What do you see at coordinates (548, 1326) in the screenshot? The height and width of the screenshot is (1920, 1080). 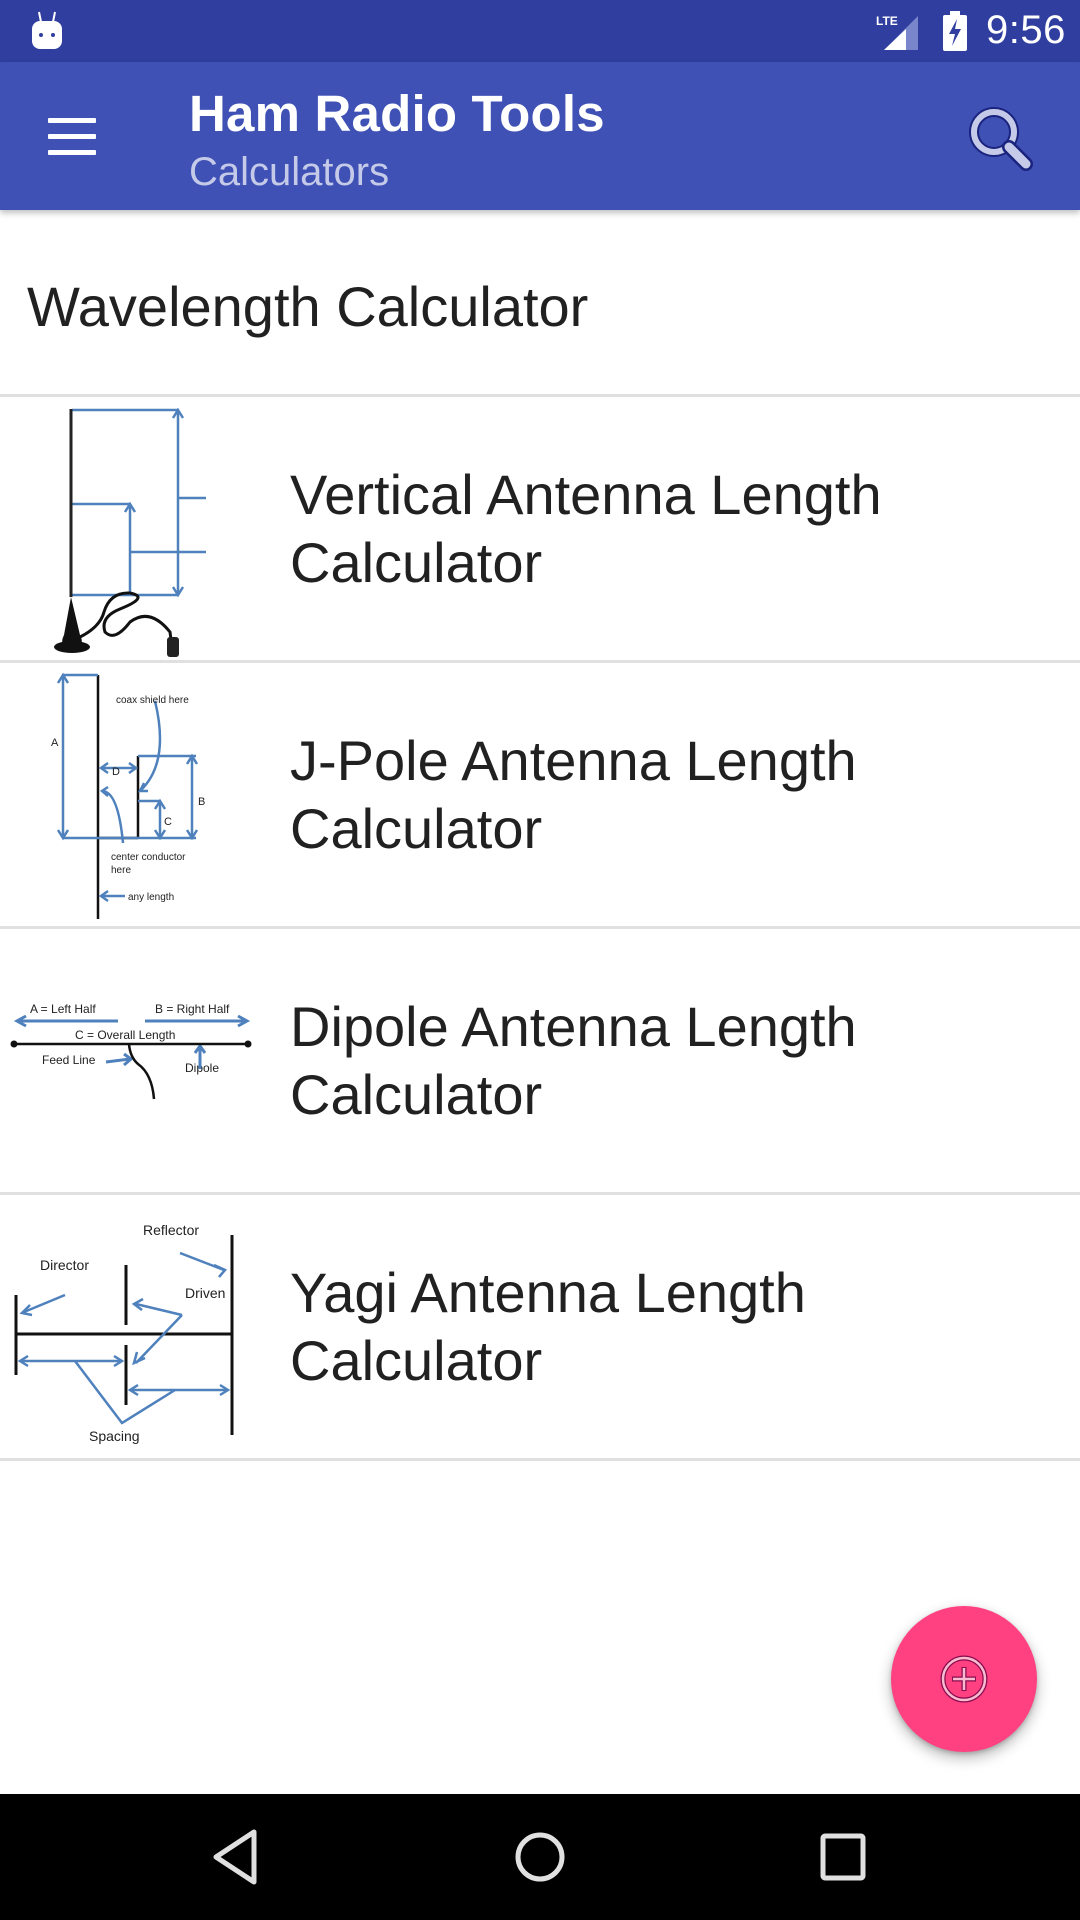 I see `list-item-label: Yagi Antenna Length Calculator` at bounding box center [548, 1326].